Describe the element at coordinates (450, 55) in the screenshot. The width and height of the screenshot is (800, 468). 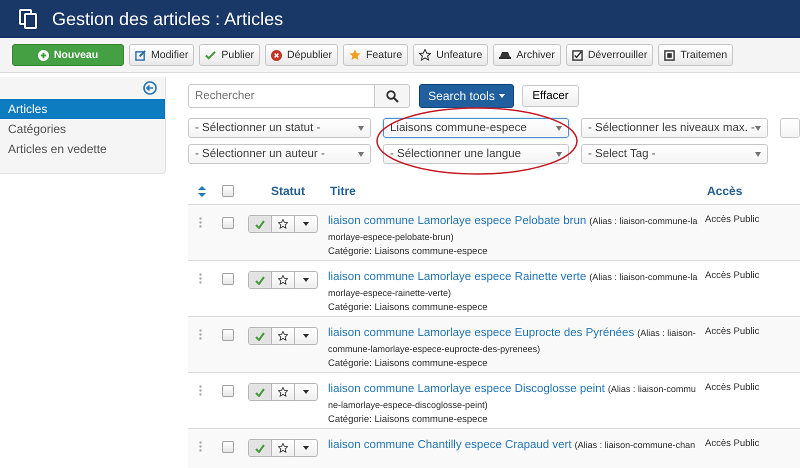
I see `toolbar-button: Unfeature` at that location.